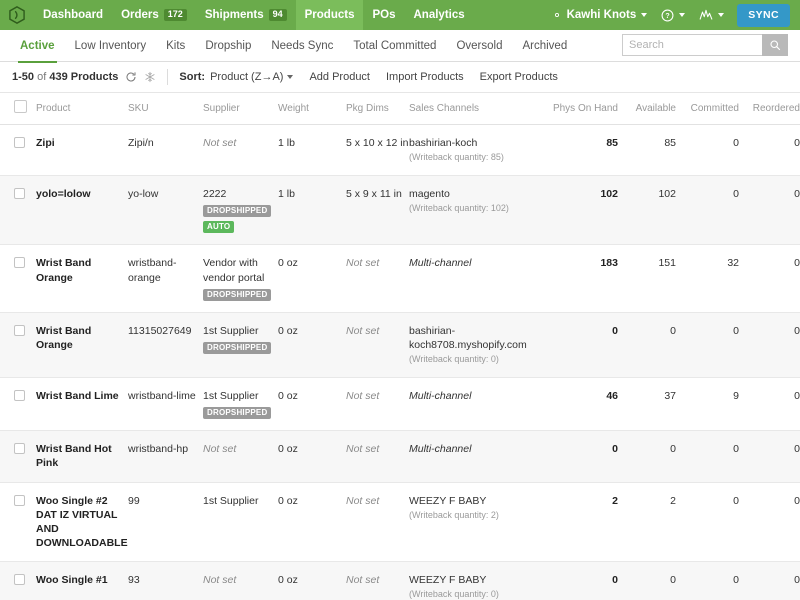 This screenshot has width=800, height=600. What do you see at coordinates (131, 77) in the screenshot?
I see `refresh-icon` at bounding box center [131, 77].